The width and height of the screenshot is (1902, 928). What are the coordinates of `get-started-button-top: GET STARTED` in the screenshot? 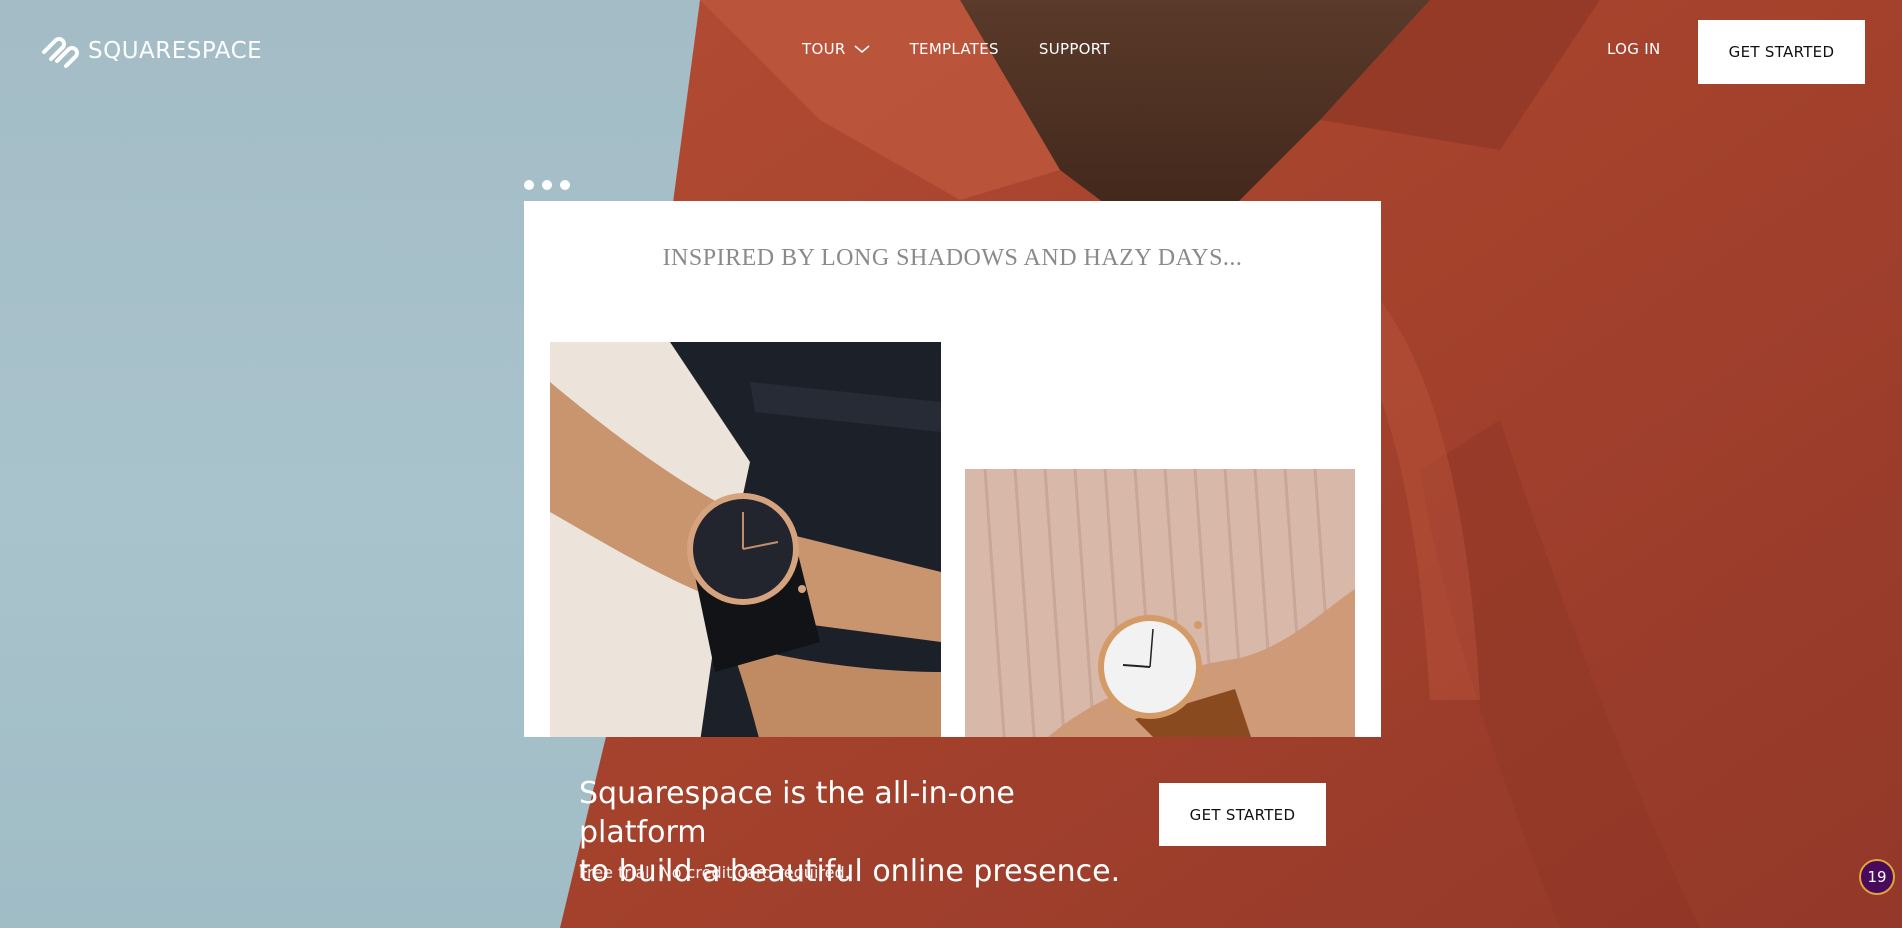 It's located at (1781, 52).